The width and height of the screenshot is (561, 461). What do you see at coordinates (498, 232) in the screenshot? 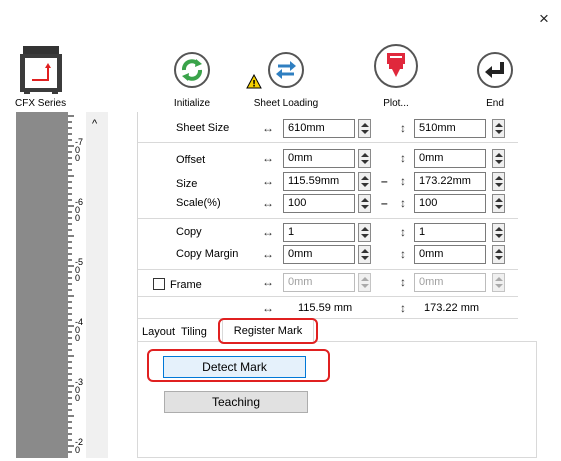
I see `copy-y-spinner` at bounding box center [498, 232].